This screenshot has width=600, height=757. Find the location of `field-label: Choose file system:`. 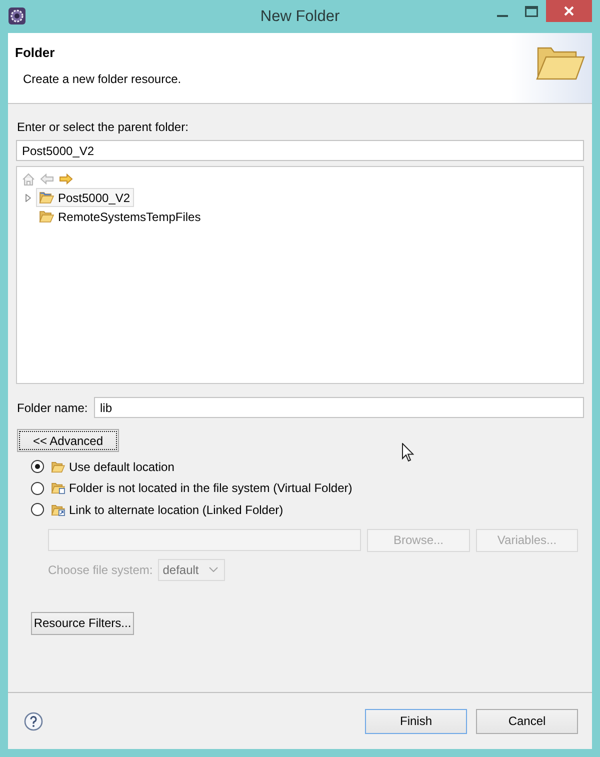

field-label: Choose file system: is located at coordinates (100, 569).